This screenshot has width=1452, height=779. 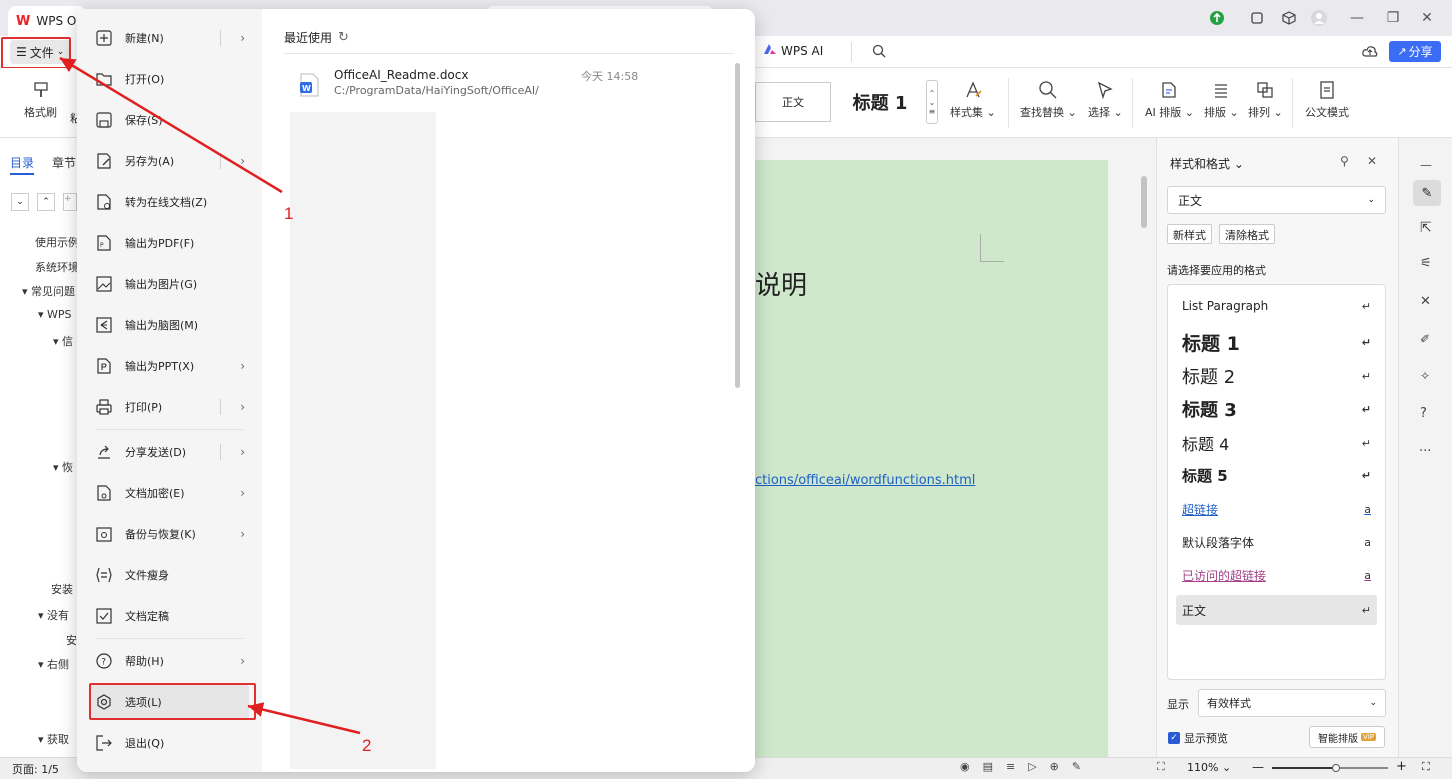 What do you see at coordinates (793, 102) in the screenshot?
I see `style-normal-box: 正文` at bounding box center [793, 102].